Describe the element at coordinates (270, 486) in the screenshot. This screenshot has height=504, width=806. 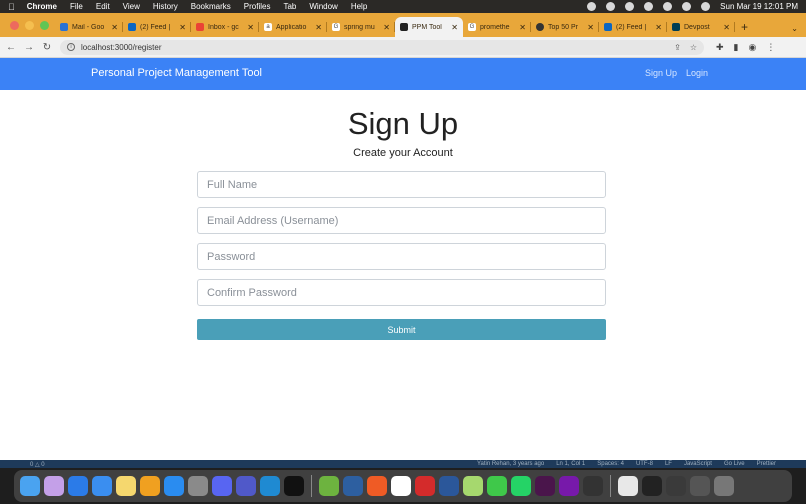
I see `vscode-icon` at that location.